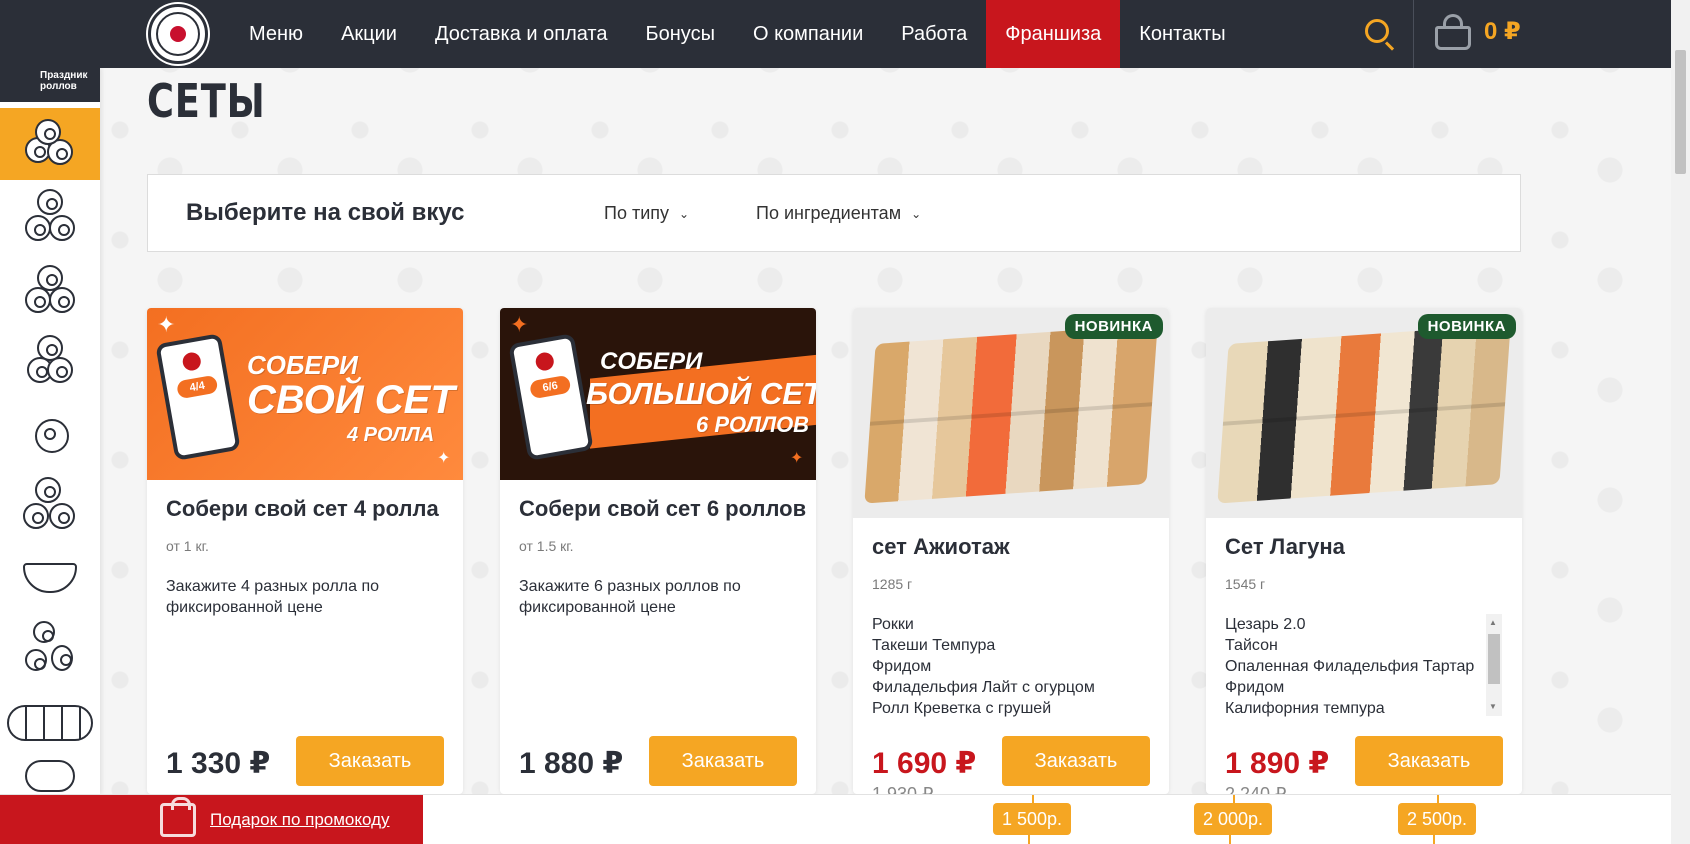 Image resolution: width=1690 pixels, height=844 pixels. Describe the element at coordinates (551, 397) in the screenshot. I see `phone-illustration: 6/6` at that location.